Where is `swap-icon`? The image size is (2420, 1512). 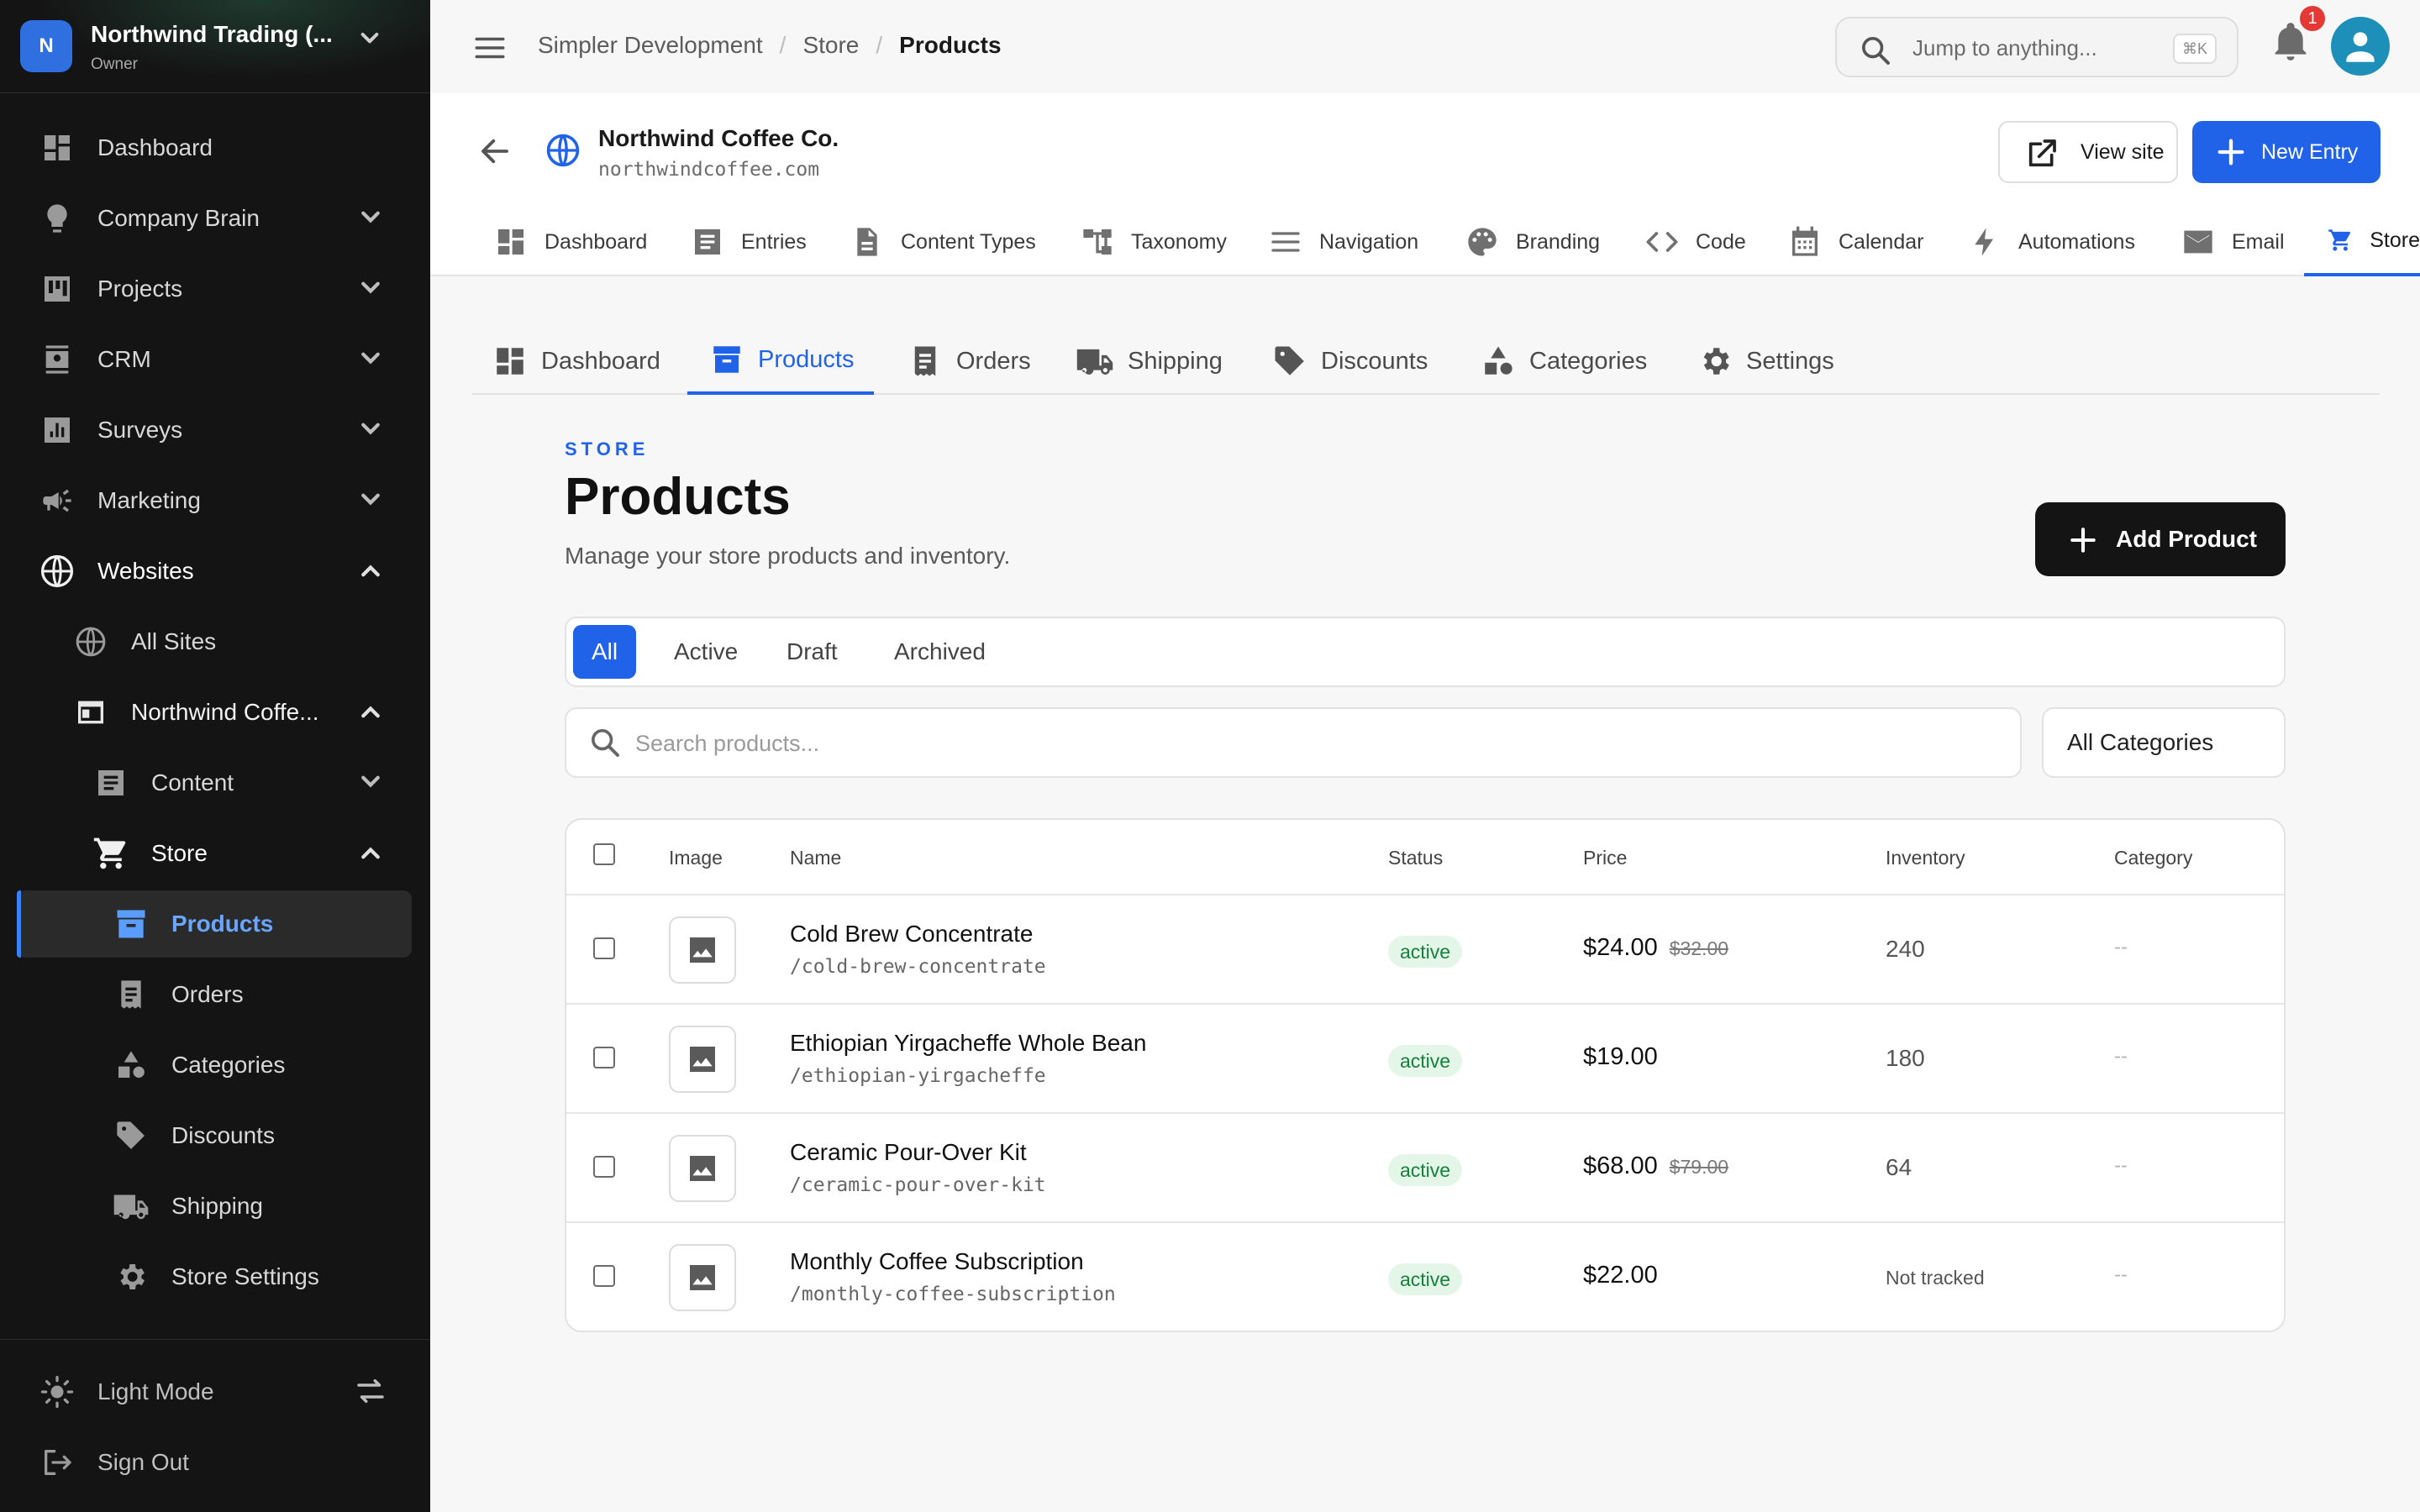
swap-icon is located at coordinates (370, 1391).